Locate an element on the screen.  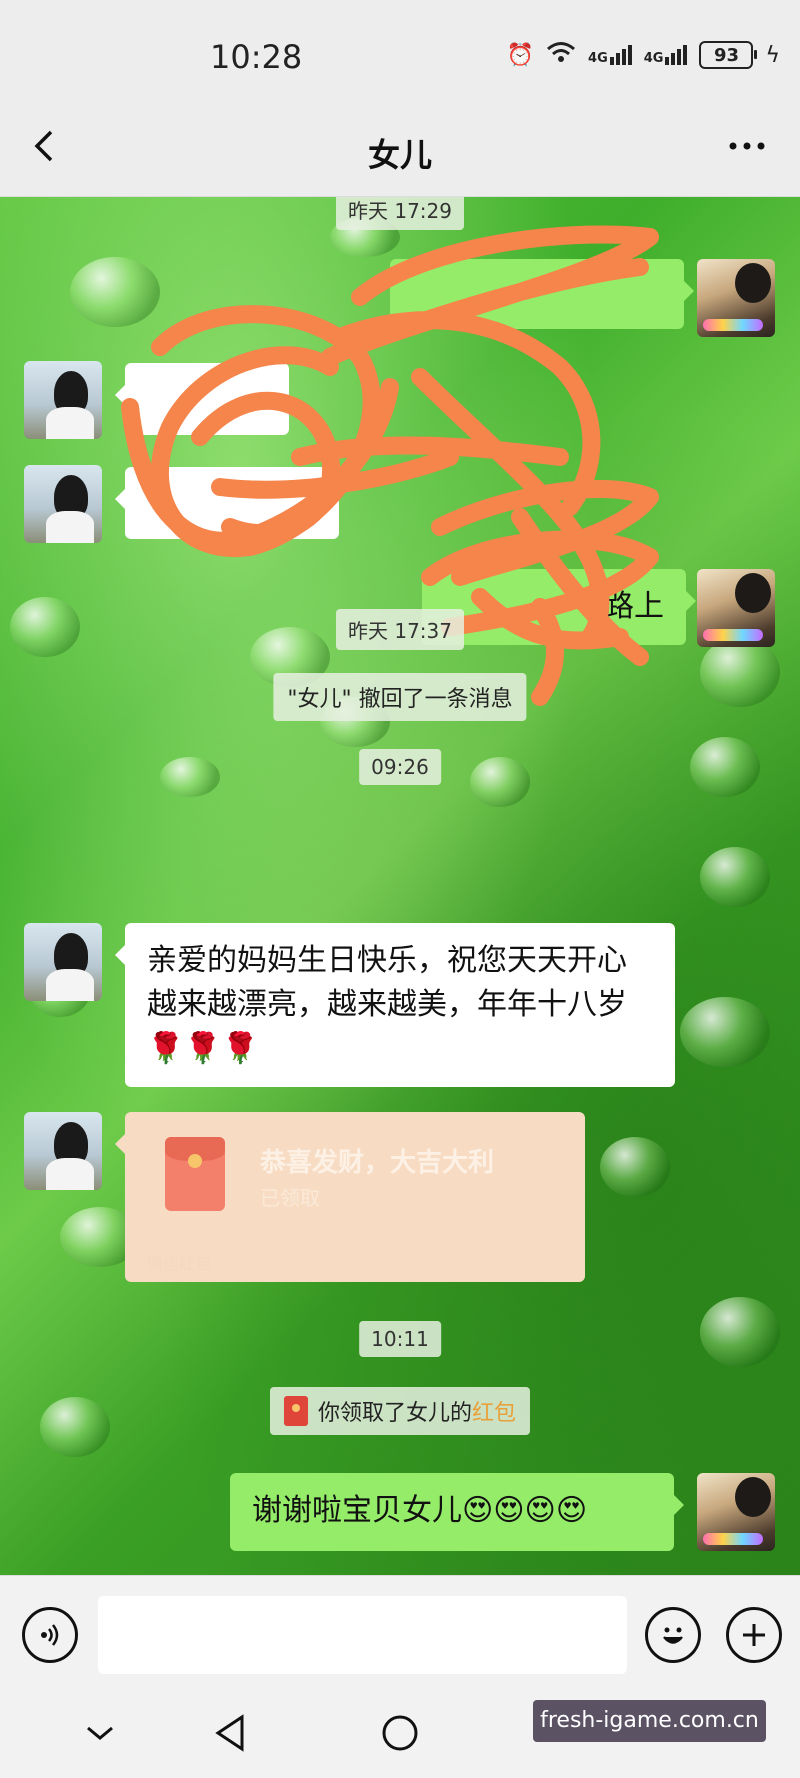
network-type-1: 4G is located at coordinates (598, 58).